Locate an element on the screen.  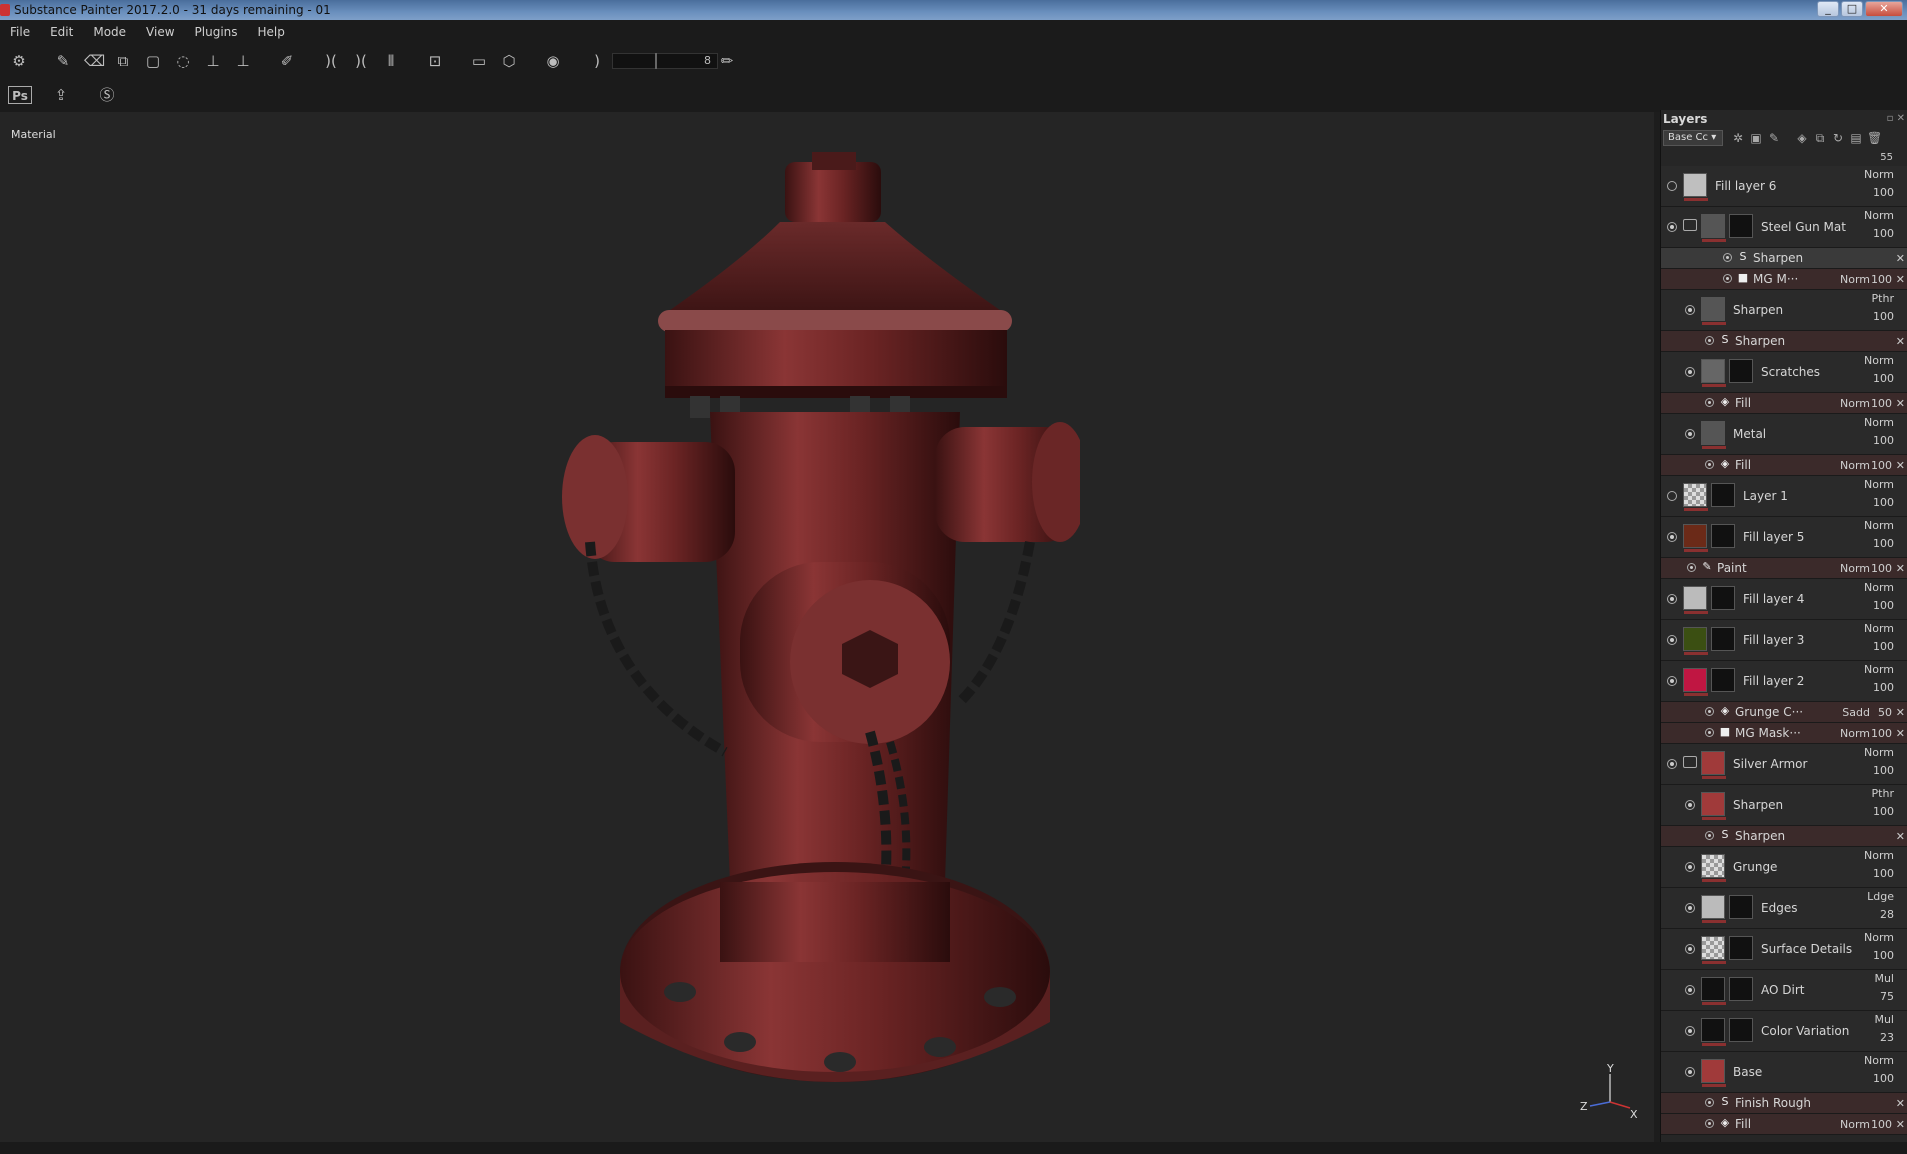
video-icon: ▭ is located at coordinates (479, 61).